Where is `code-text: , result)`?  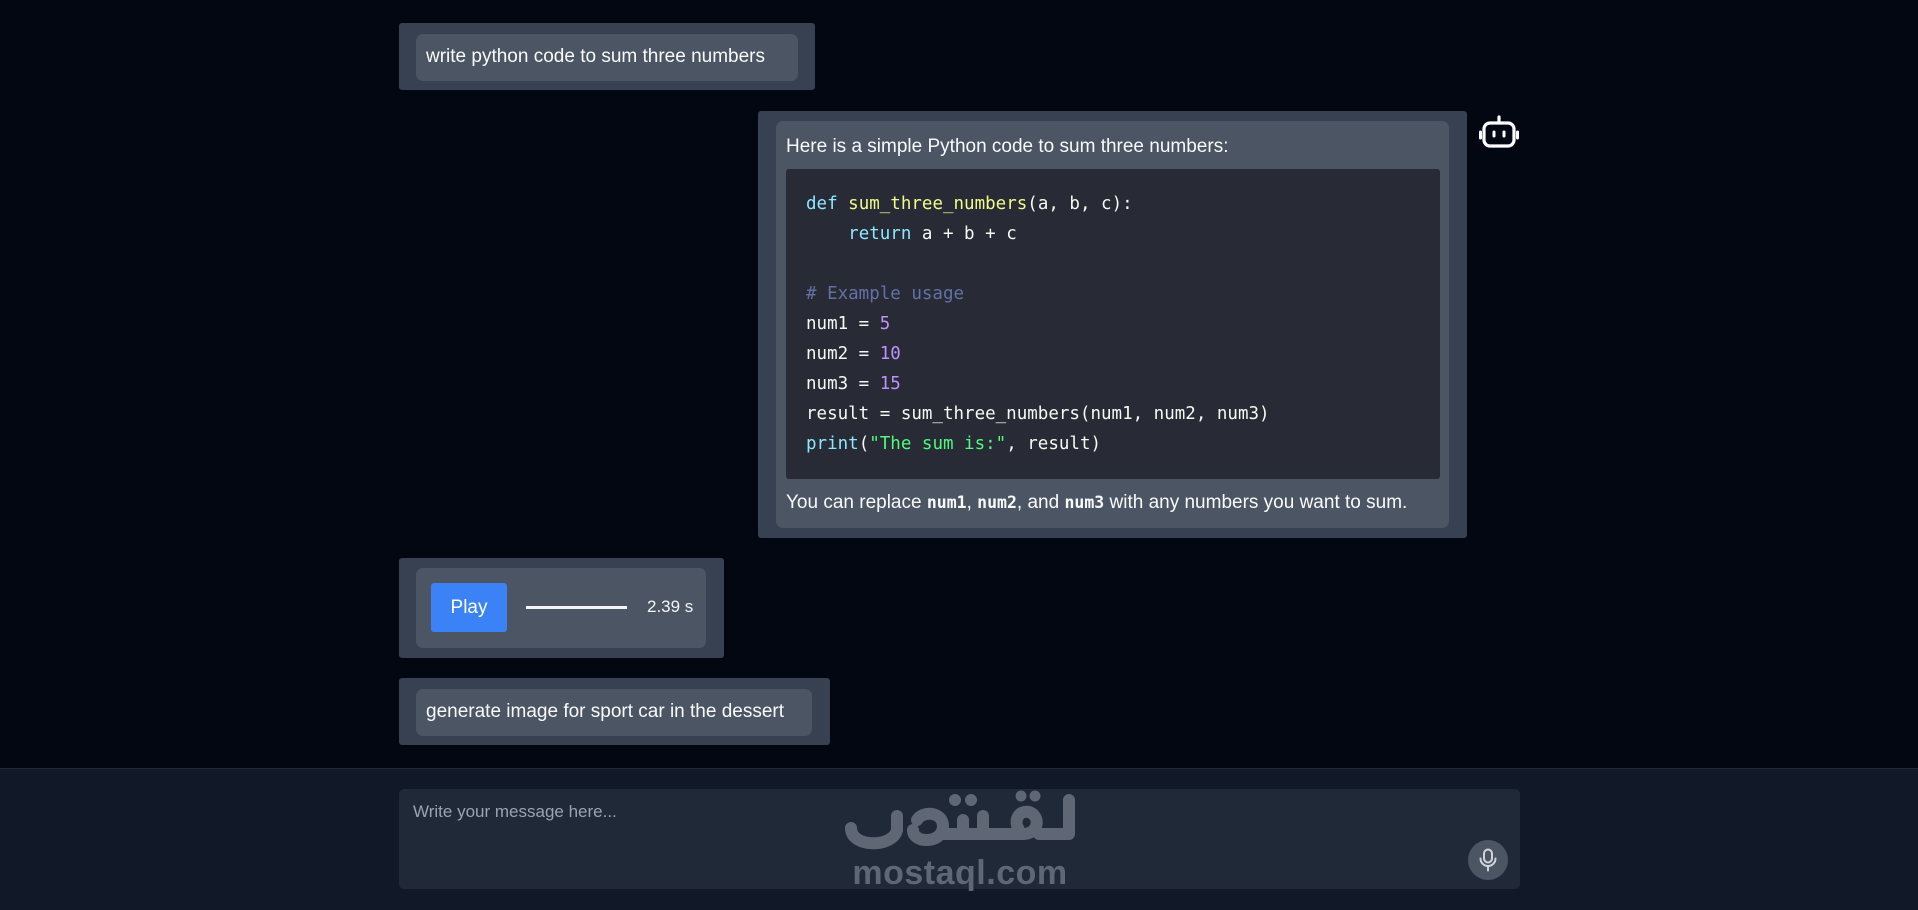 code-text: , result) is located at coordinates (1054, 444).